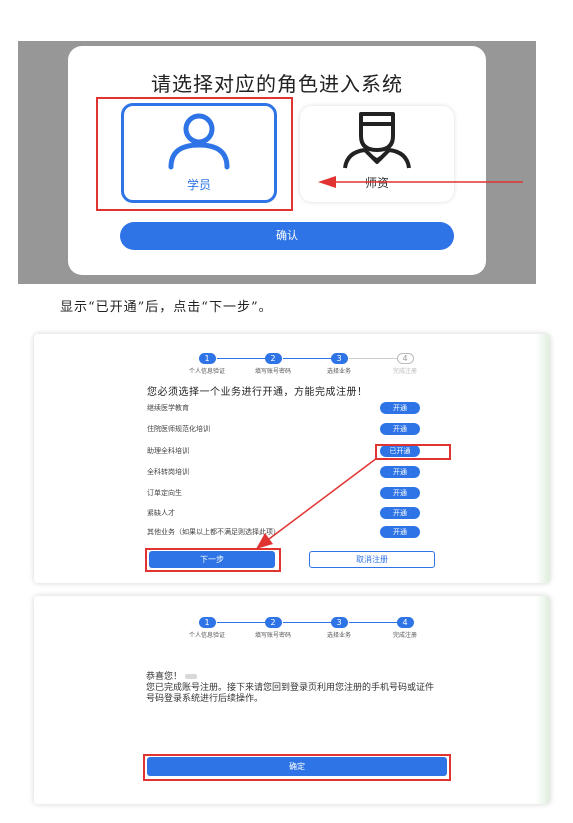 The width and height of the screenshot is (573, 823). I want to click on step-2: 2 填写账号密码, so click(273, 628).